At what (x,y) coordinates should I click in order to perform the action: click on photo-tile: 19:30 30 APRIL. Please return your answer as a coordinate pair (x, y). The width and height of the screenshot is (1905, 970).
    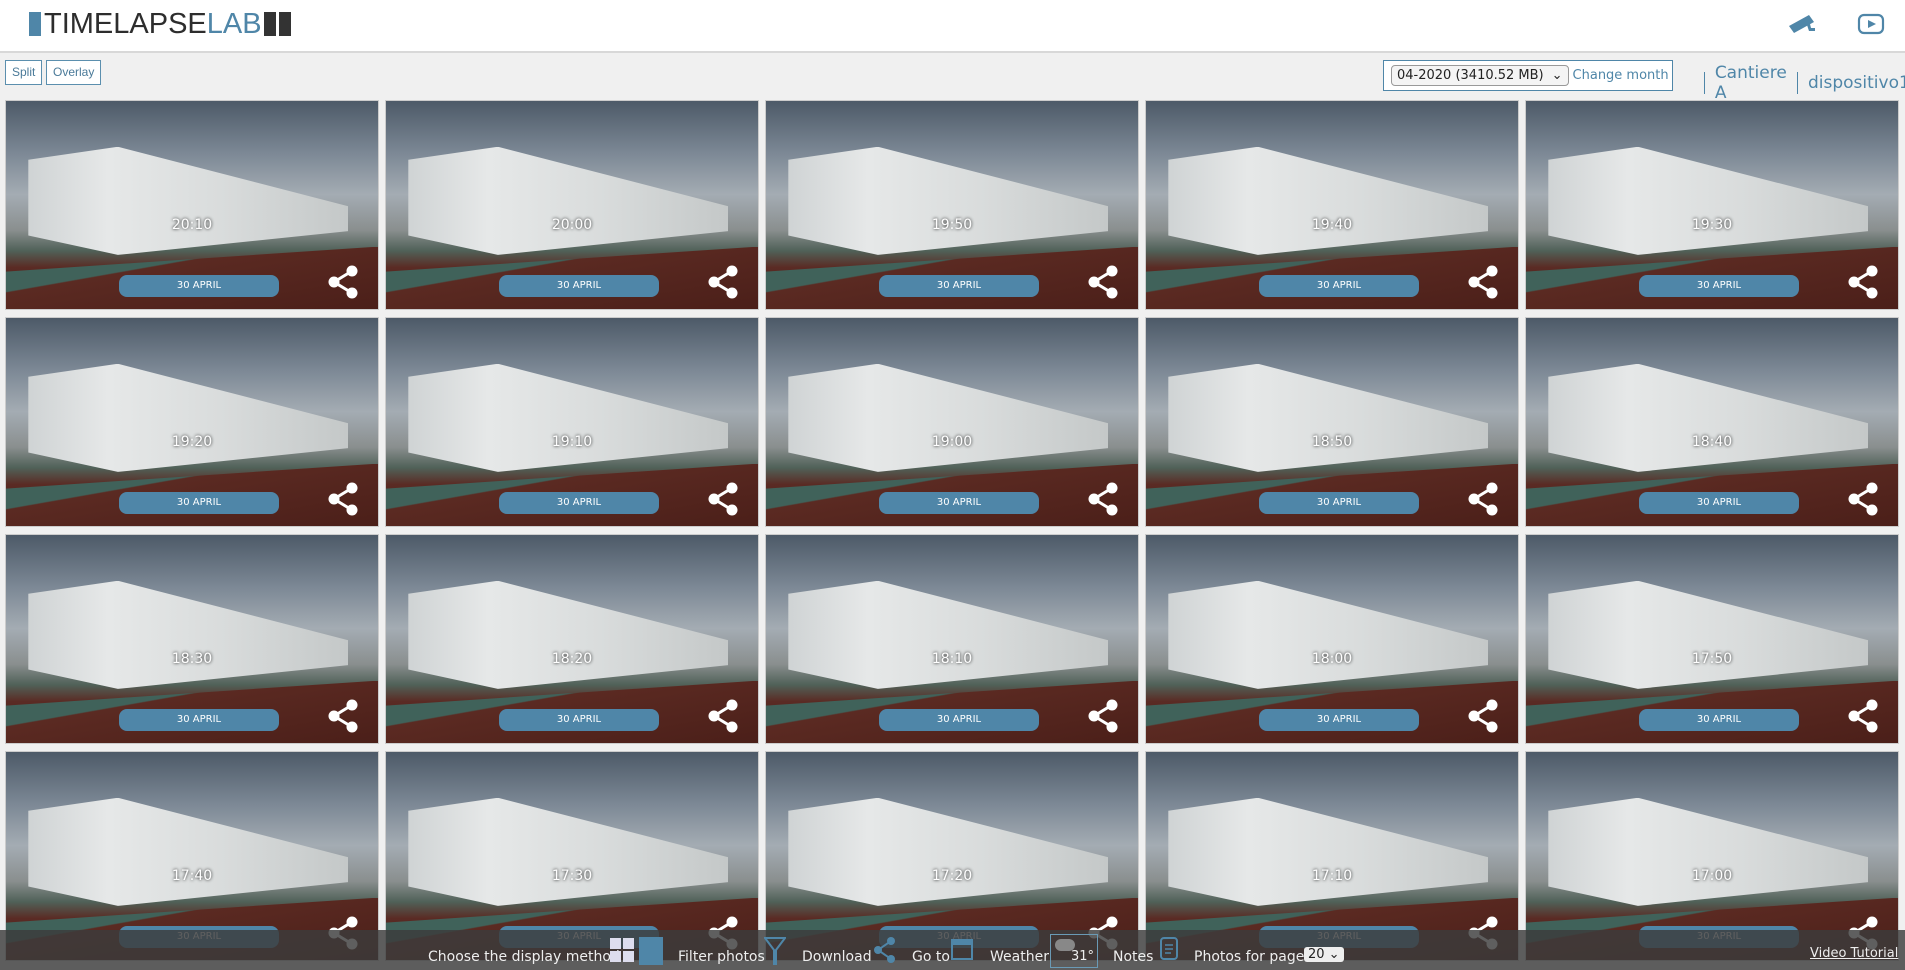
    Looking at the image, I should click on (1712, 205).